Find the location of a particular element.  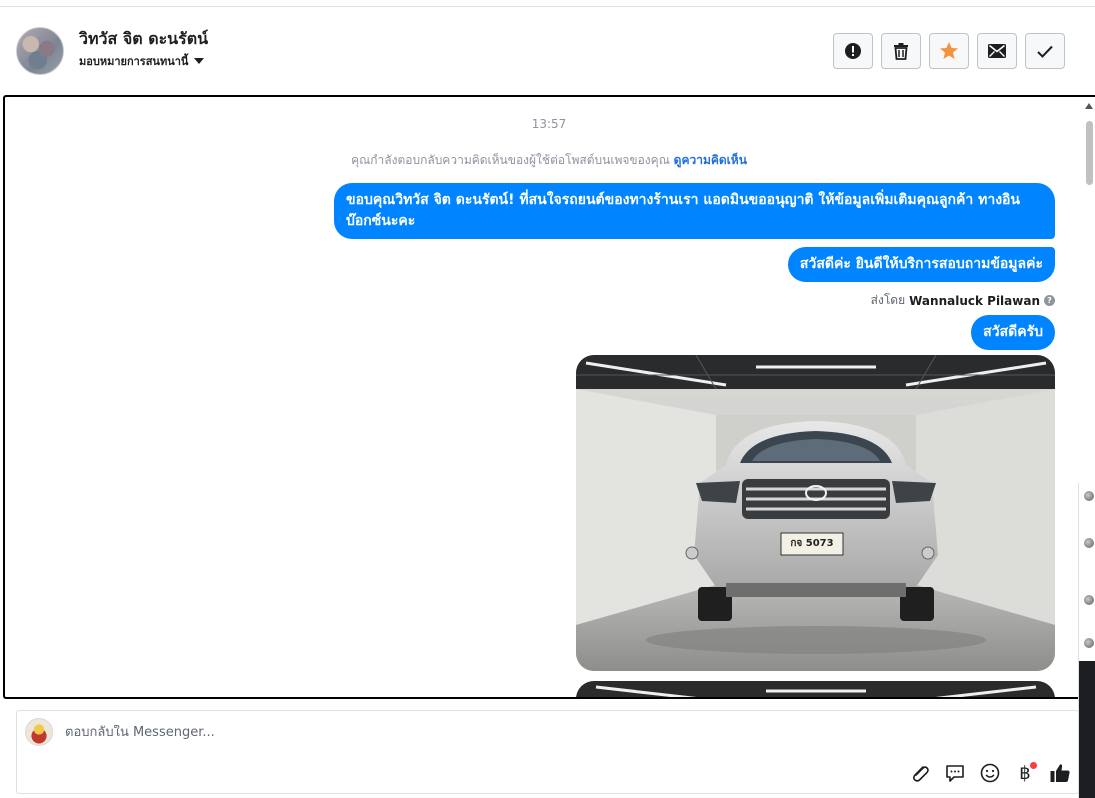

message-bubble: สวัสดีค่ะ ยินดีให้บริการสอบถามข้อมูลค่ะ is located at coordinates (921, 264).